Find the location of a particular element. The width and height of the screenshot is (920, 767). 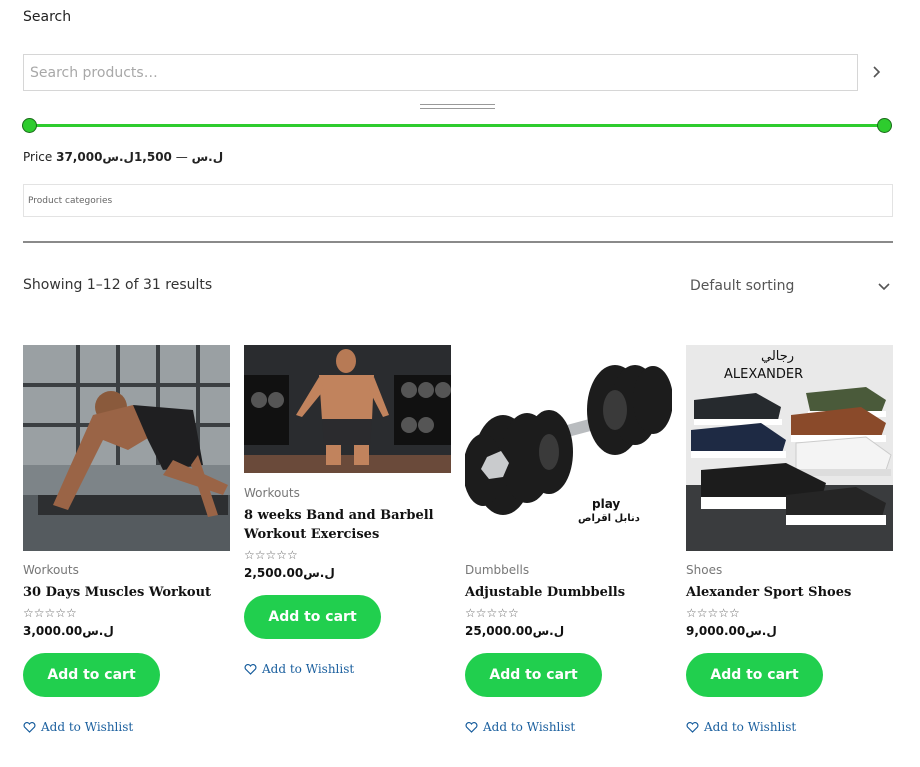

chevron-down-icon is located at coordinates (884, 287).